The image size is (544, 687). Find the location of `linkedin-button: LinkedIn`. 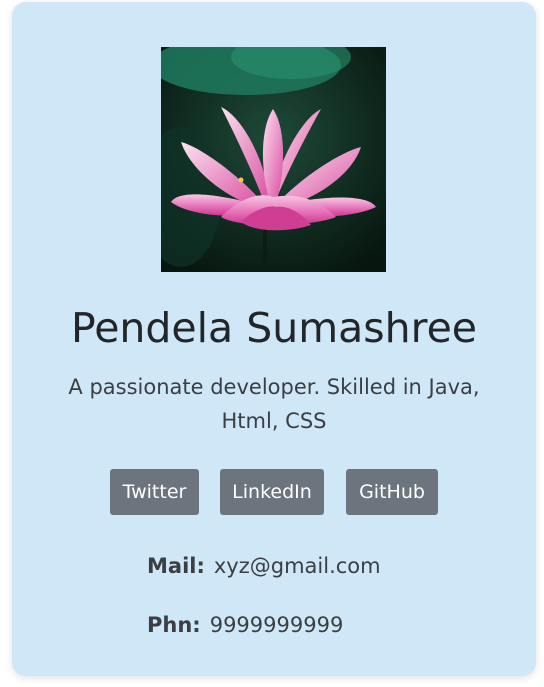

linkedin-button: LinkedIn is located at coordinates (272, 492).